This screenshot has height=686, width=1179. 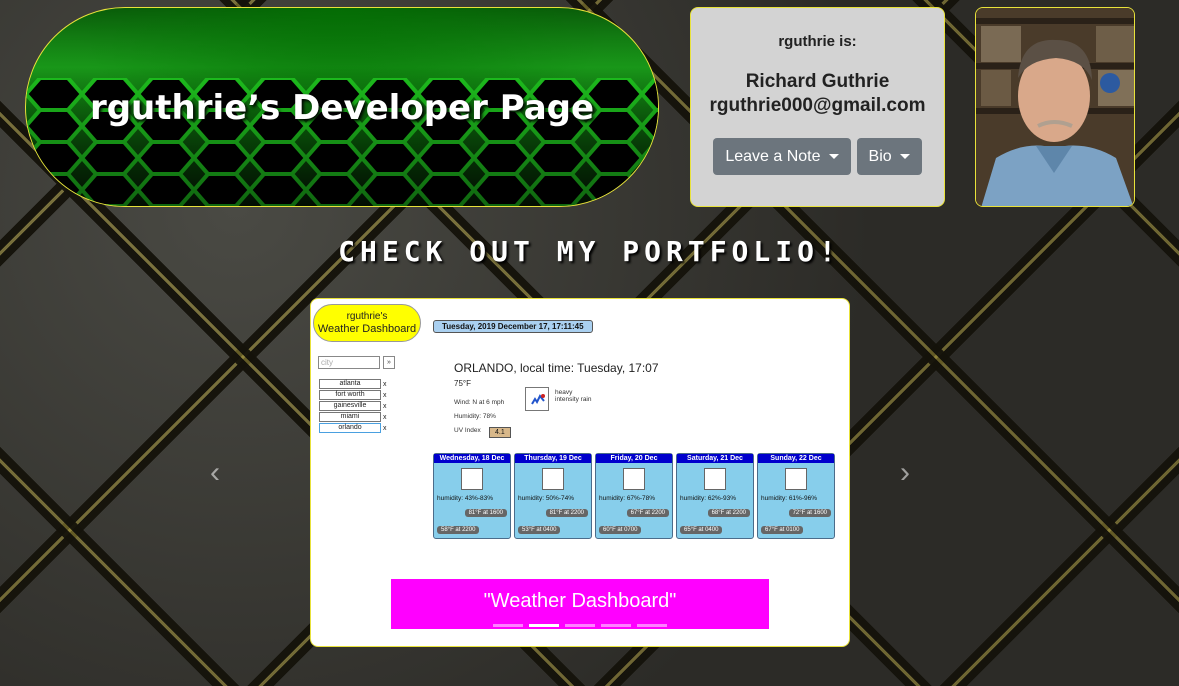 What do you see at coordinates (389, 362) in the screenshot?
I see `weather-search-button: »` at bounding box center [389, 362].